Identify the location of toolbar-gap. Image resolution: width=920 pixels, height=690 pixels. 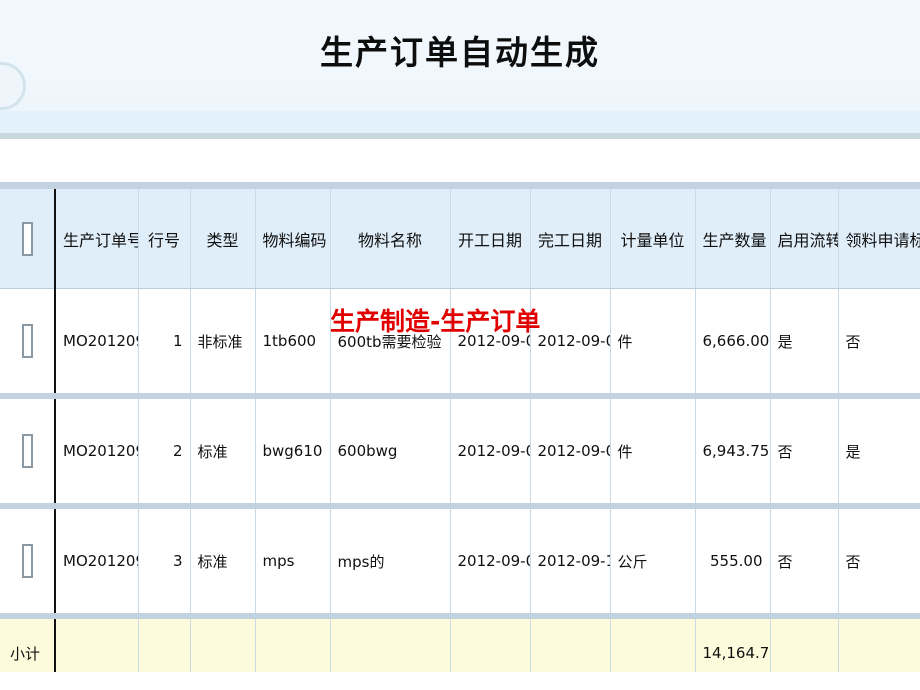
(460, 160).